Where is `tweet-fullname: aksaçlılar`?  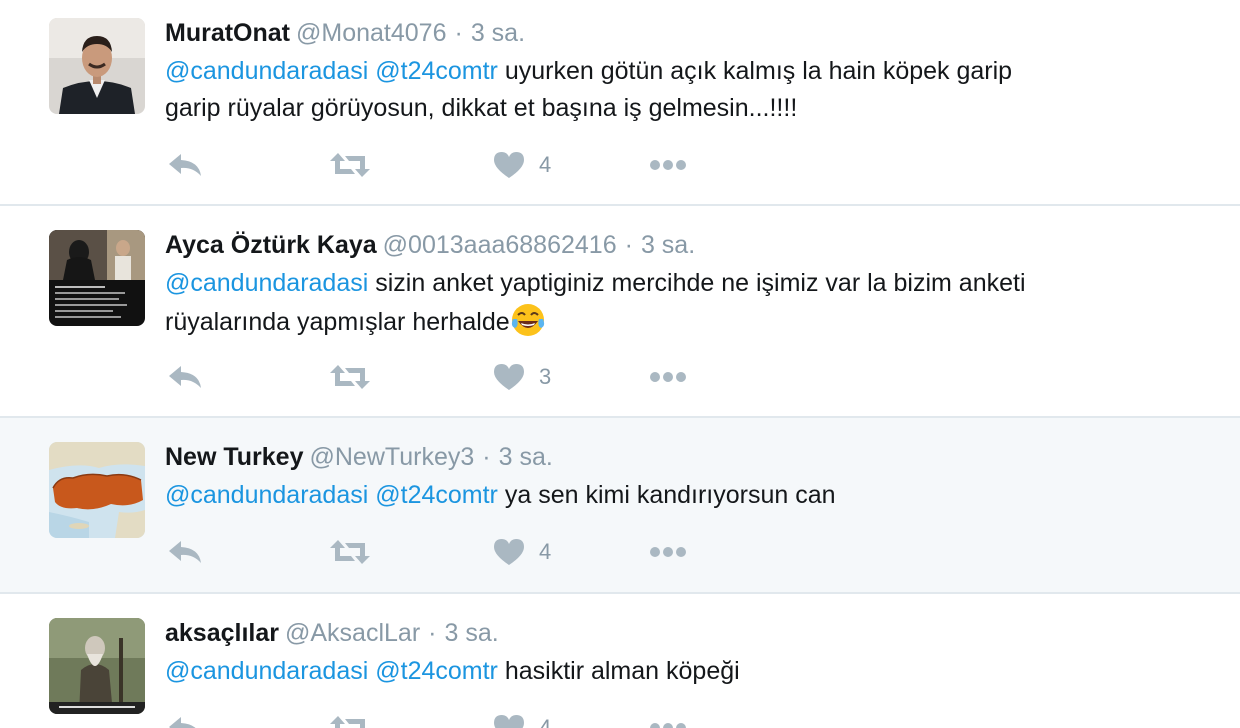
tweet-fullname: aksaçlılar is located at coordinates (222, 633).